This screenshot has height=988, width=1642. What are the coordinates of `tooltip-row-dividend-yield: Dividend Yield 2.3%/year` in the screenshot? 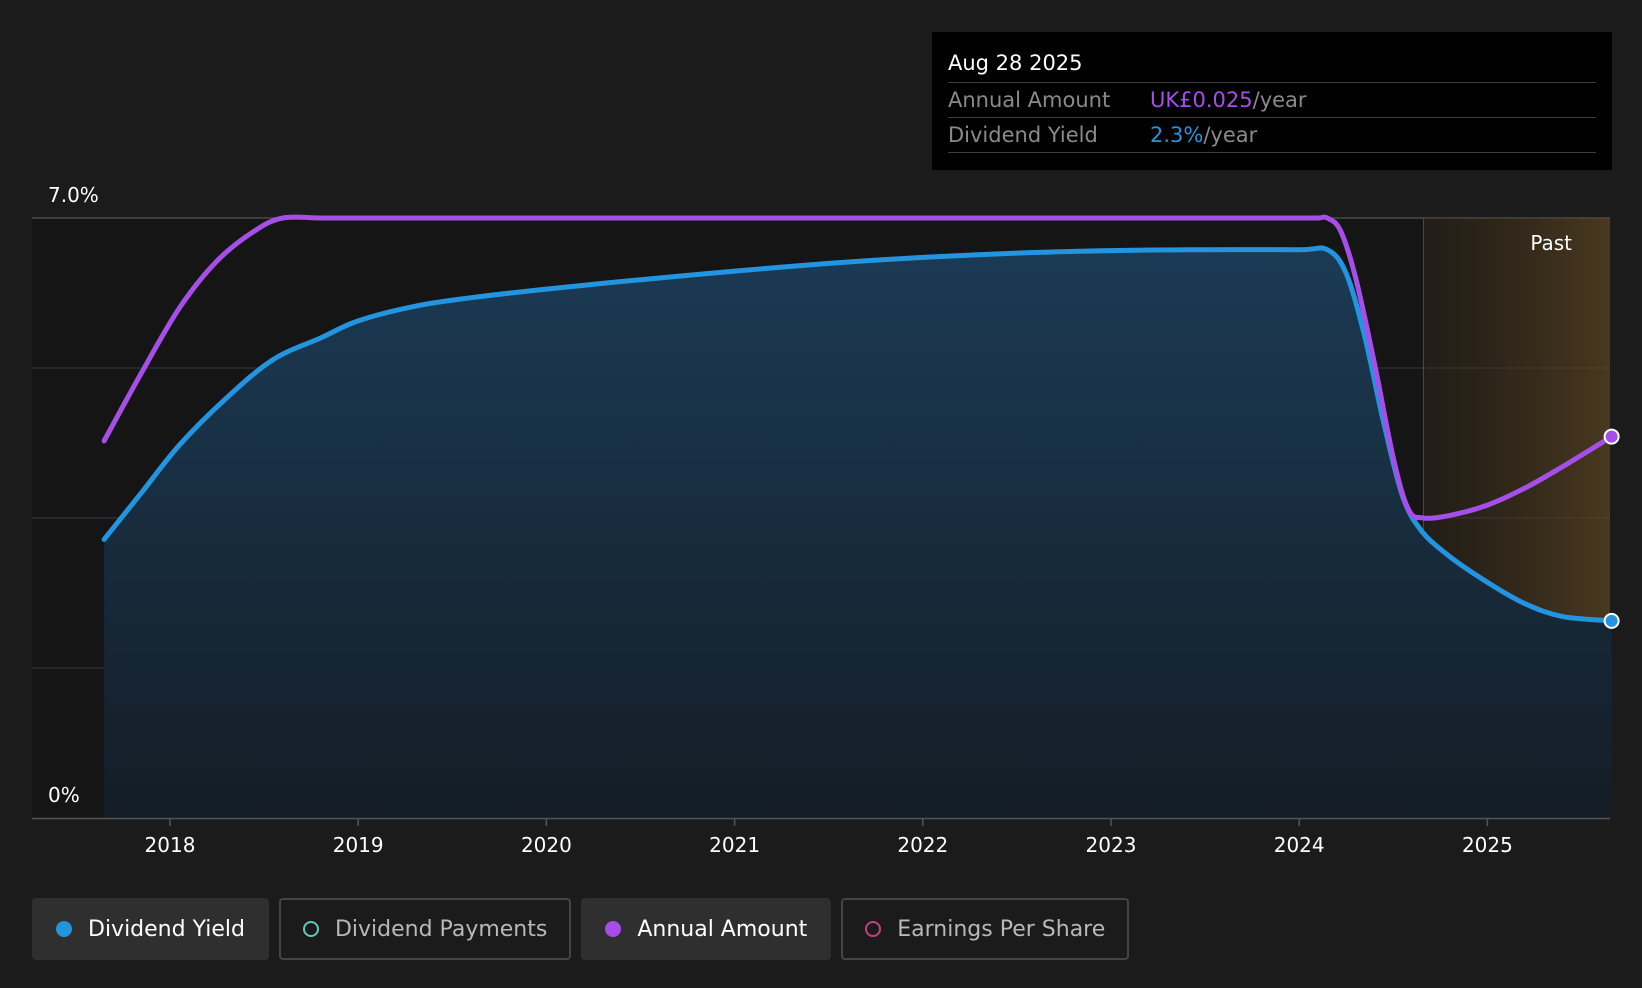 It's located at (1272, 135).